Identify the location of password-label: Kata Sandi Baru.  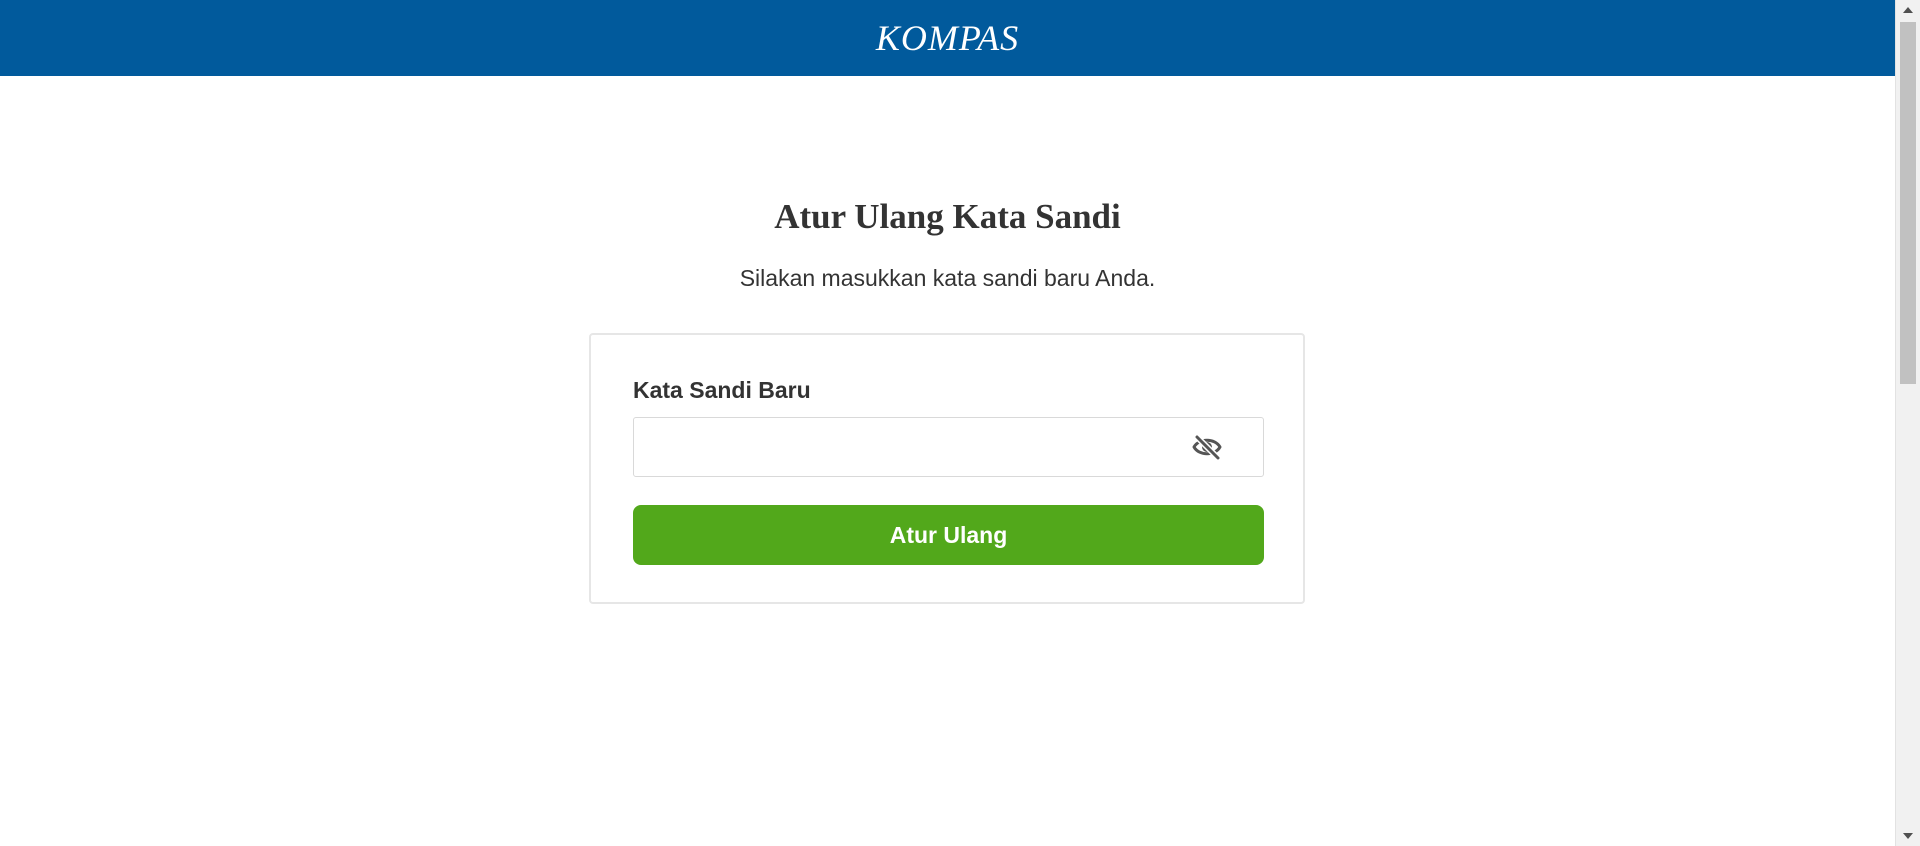
(722, 390).